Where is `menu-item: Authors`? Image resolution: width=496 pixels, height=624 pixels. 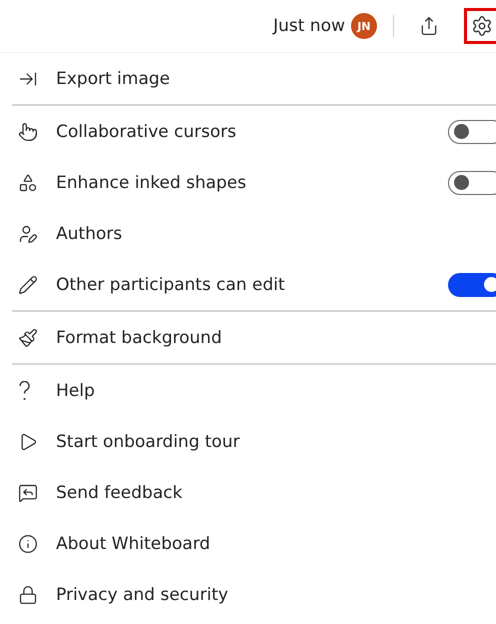
menu-item: Authors is located at coordinates (254, 233).